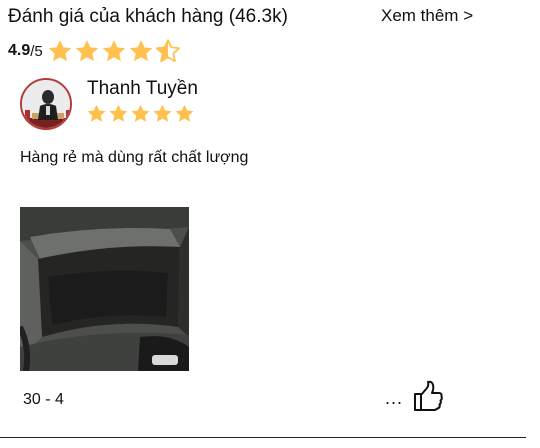 Image resolution: width=540 pixels, height=448 pixels. What do you see at coordinates (148, 16) in the screenshot?
I see `reviews-heading: Đánh giá của khách hàng (46.3k)` at bounding box center [148, 16].